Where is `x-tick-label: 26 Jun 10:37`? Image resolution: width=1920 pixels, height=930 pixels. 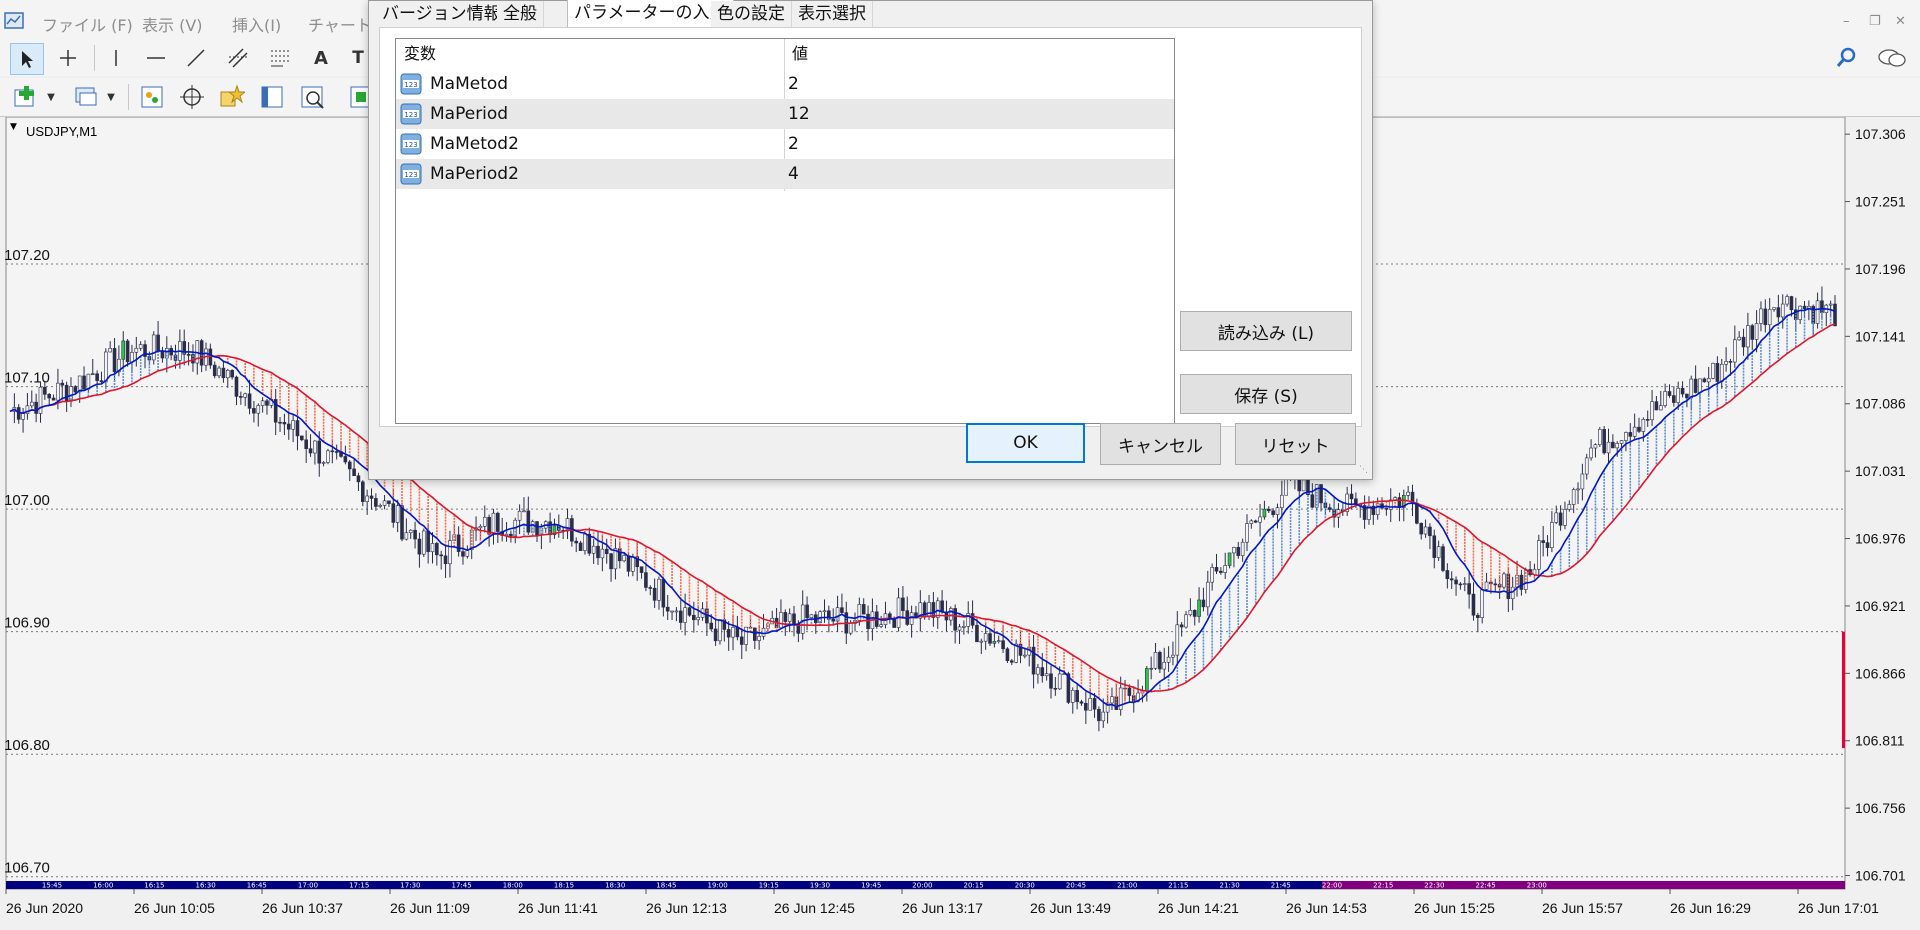
x-tick-label: 26 Jun 10:37 is located at coordinates (302, 908).